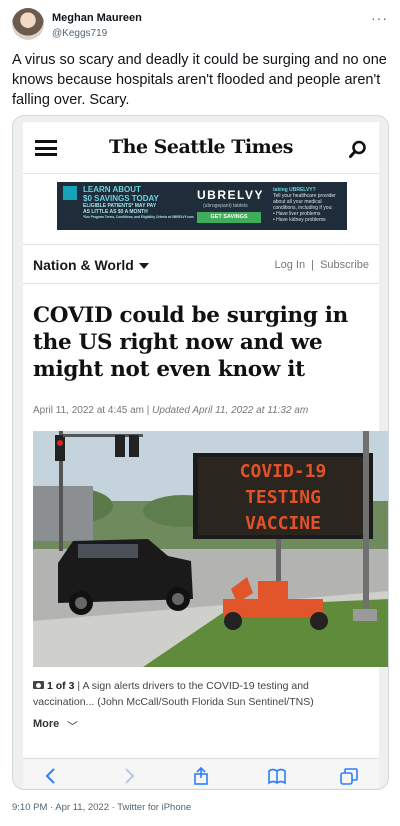  What do you see at coordinates (38, 685) in the screenshot?
I see `camera-icon` at bounding box center [38, 685].